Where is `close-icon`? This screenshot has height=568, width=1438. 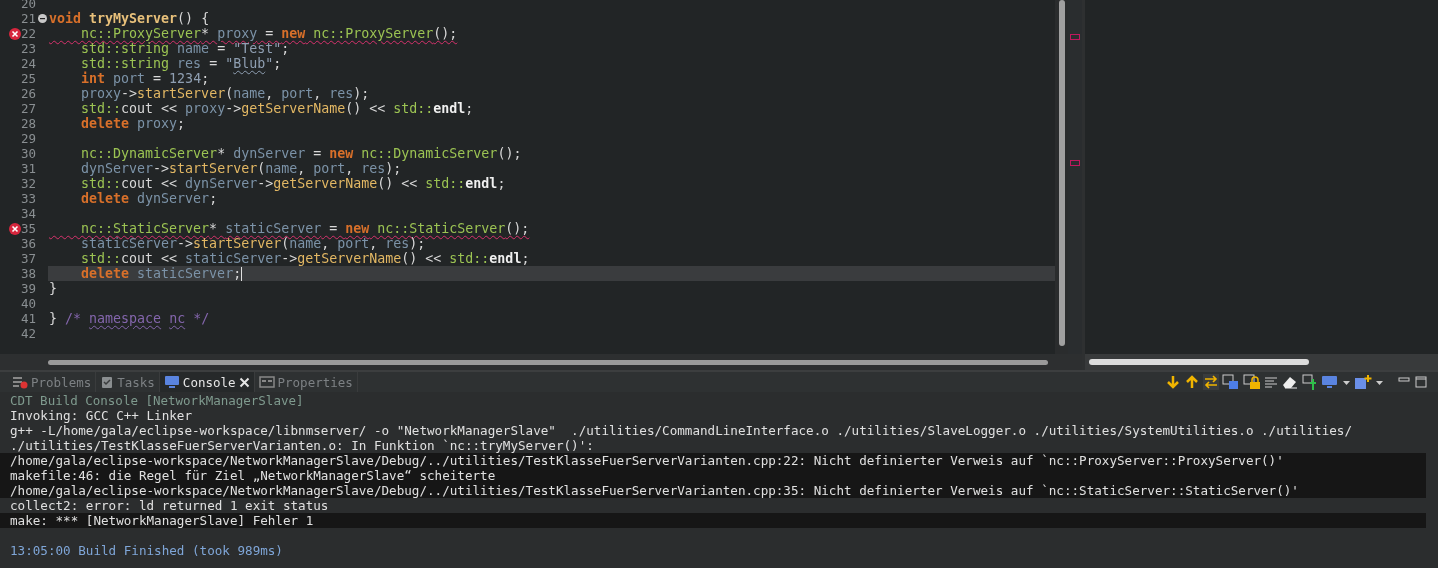 close-icon is located at coordinates (244, 382).